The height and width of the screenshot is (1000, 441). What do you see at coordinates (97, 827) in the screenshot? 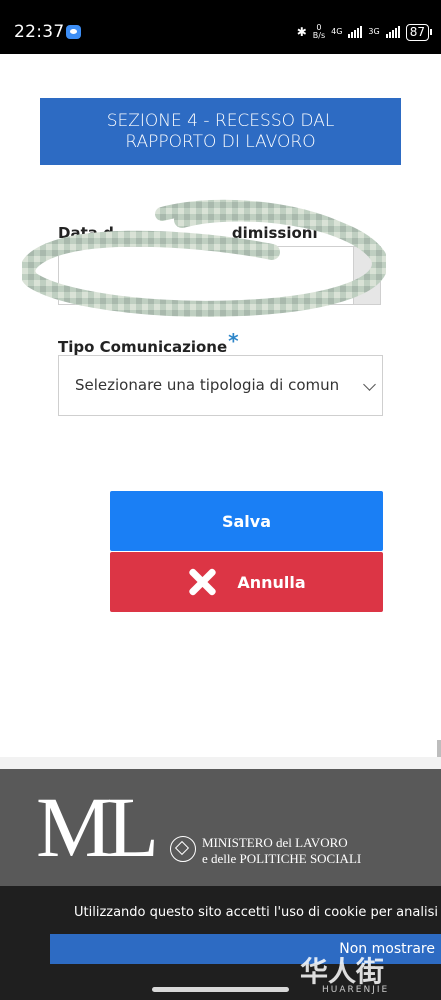
I see `ministry-logo: ML` at bounding box center [97, 827].